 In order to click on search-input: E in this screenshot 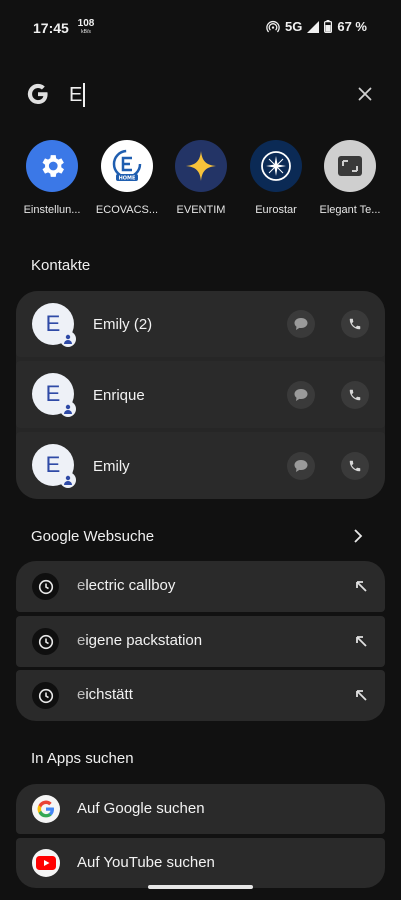, I will do `click(77, 95)`.